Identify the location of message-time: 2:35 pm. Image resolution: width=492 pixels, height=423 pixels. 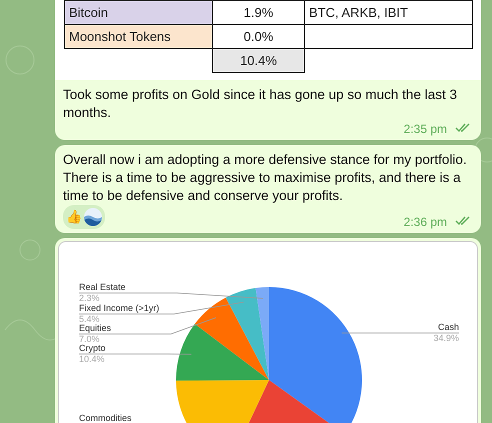
(425, 129).